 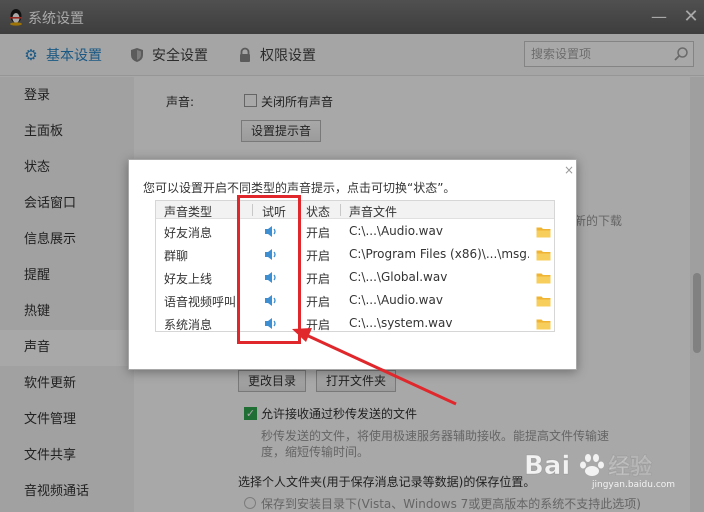 I want to click on table-row: 好友上线 开启 C:\...\Global.wav, so click(x=355, y=277).